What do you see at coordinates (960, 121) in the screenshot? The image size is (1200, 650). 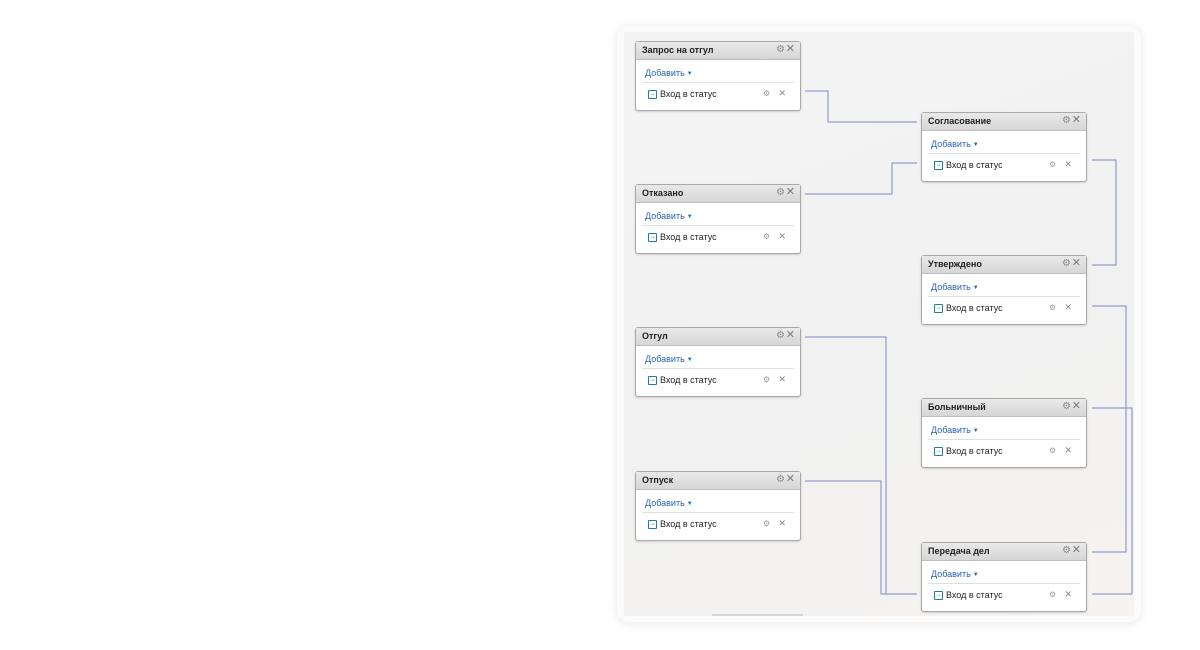 I see `node-title: Согласование` at bounding box center [960, 121].